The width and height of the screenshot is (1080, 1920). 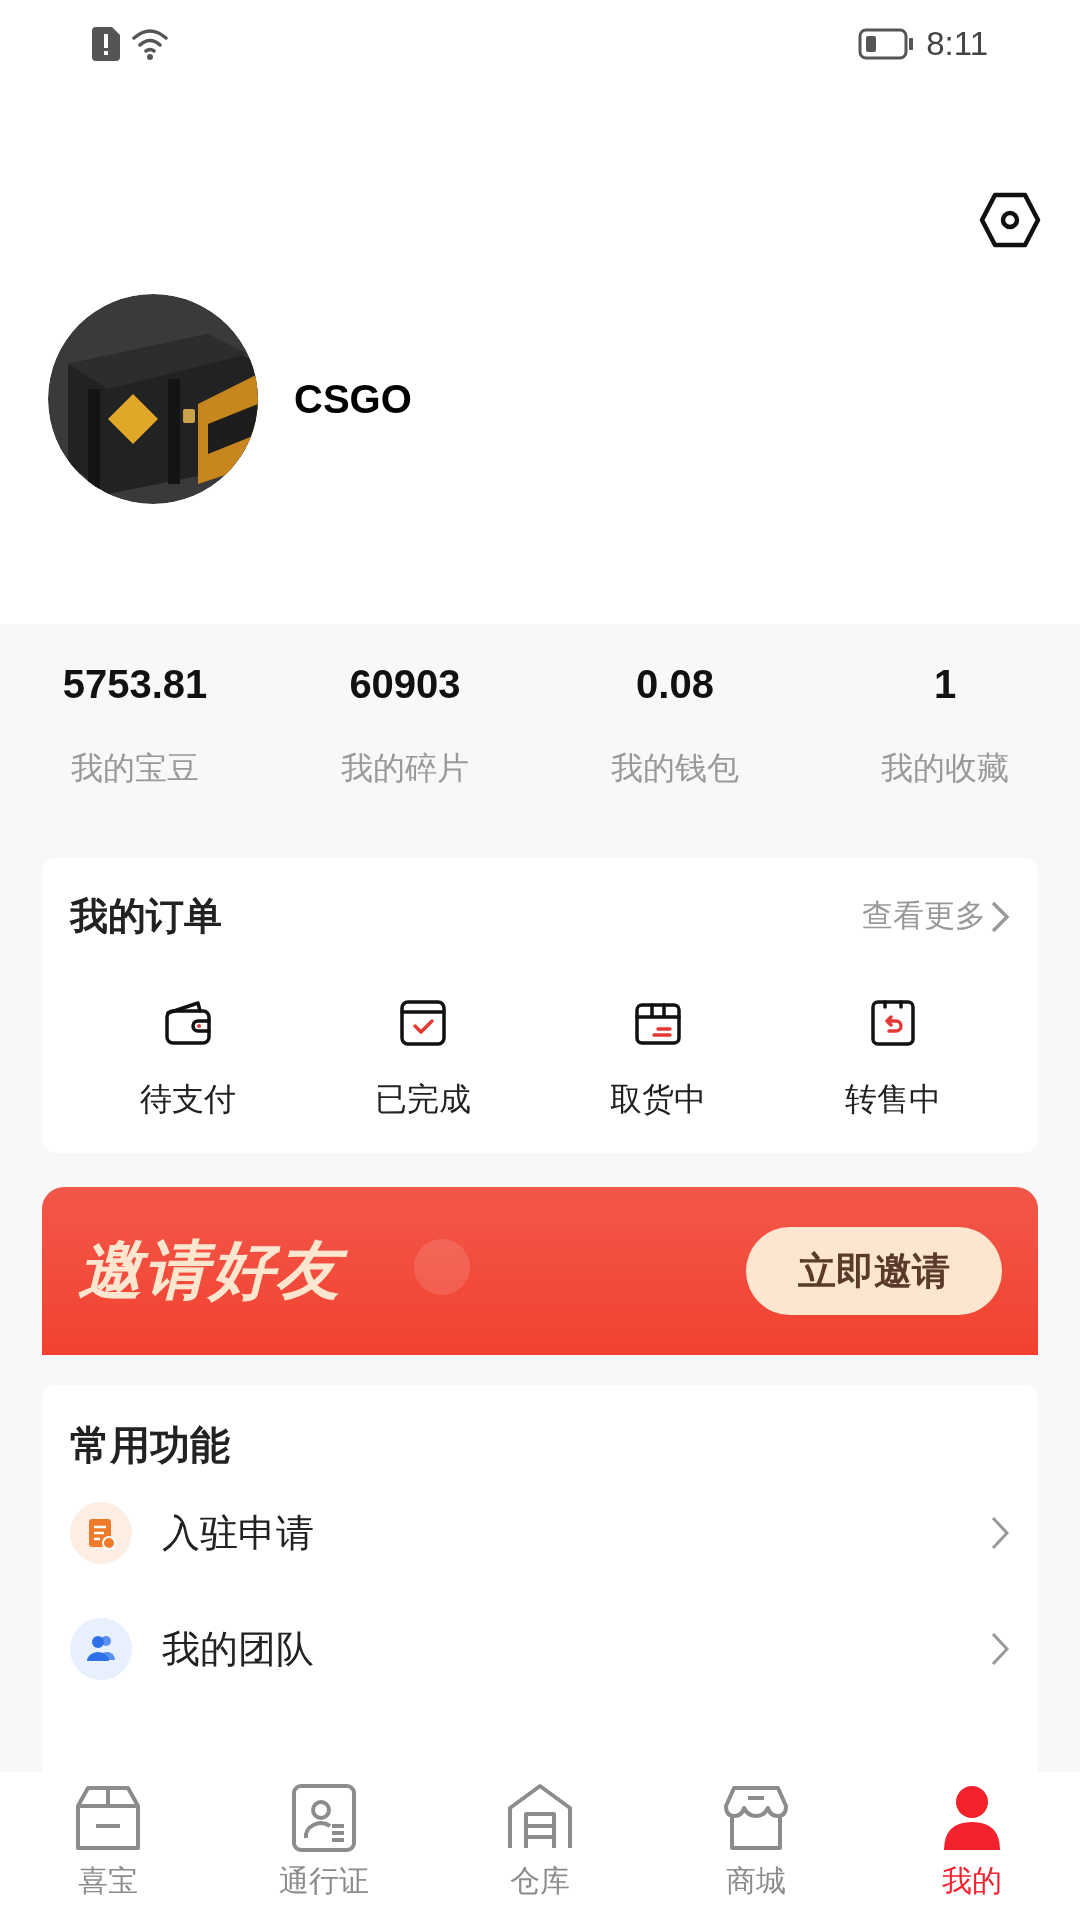 What do you see at coordinates (353, 399) in the screenshot?
I see `profile-name: CSGO` at bounding box center [353, 399].